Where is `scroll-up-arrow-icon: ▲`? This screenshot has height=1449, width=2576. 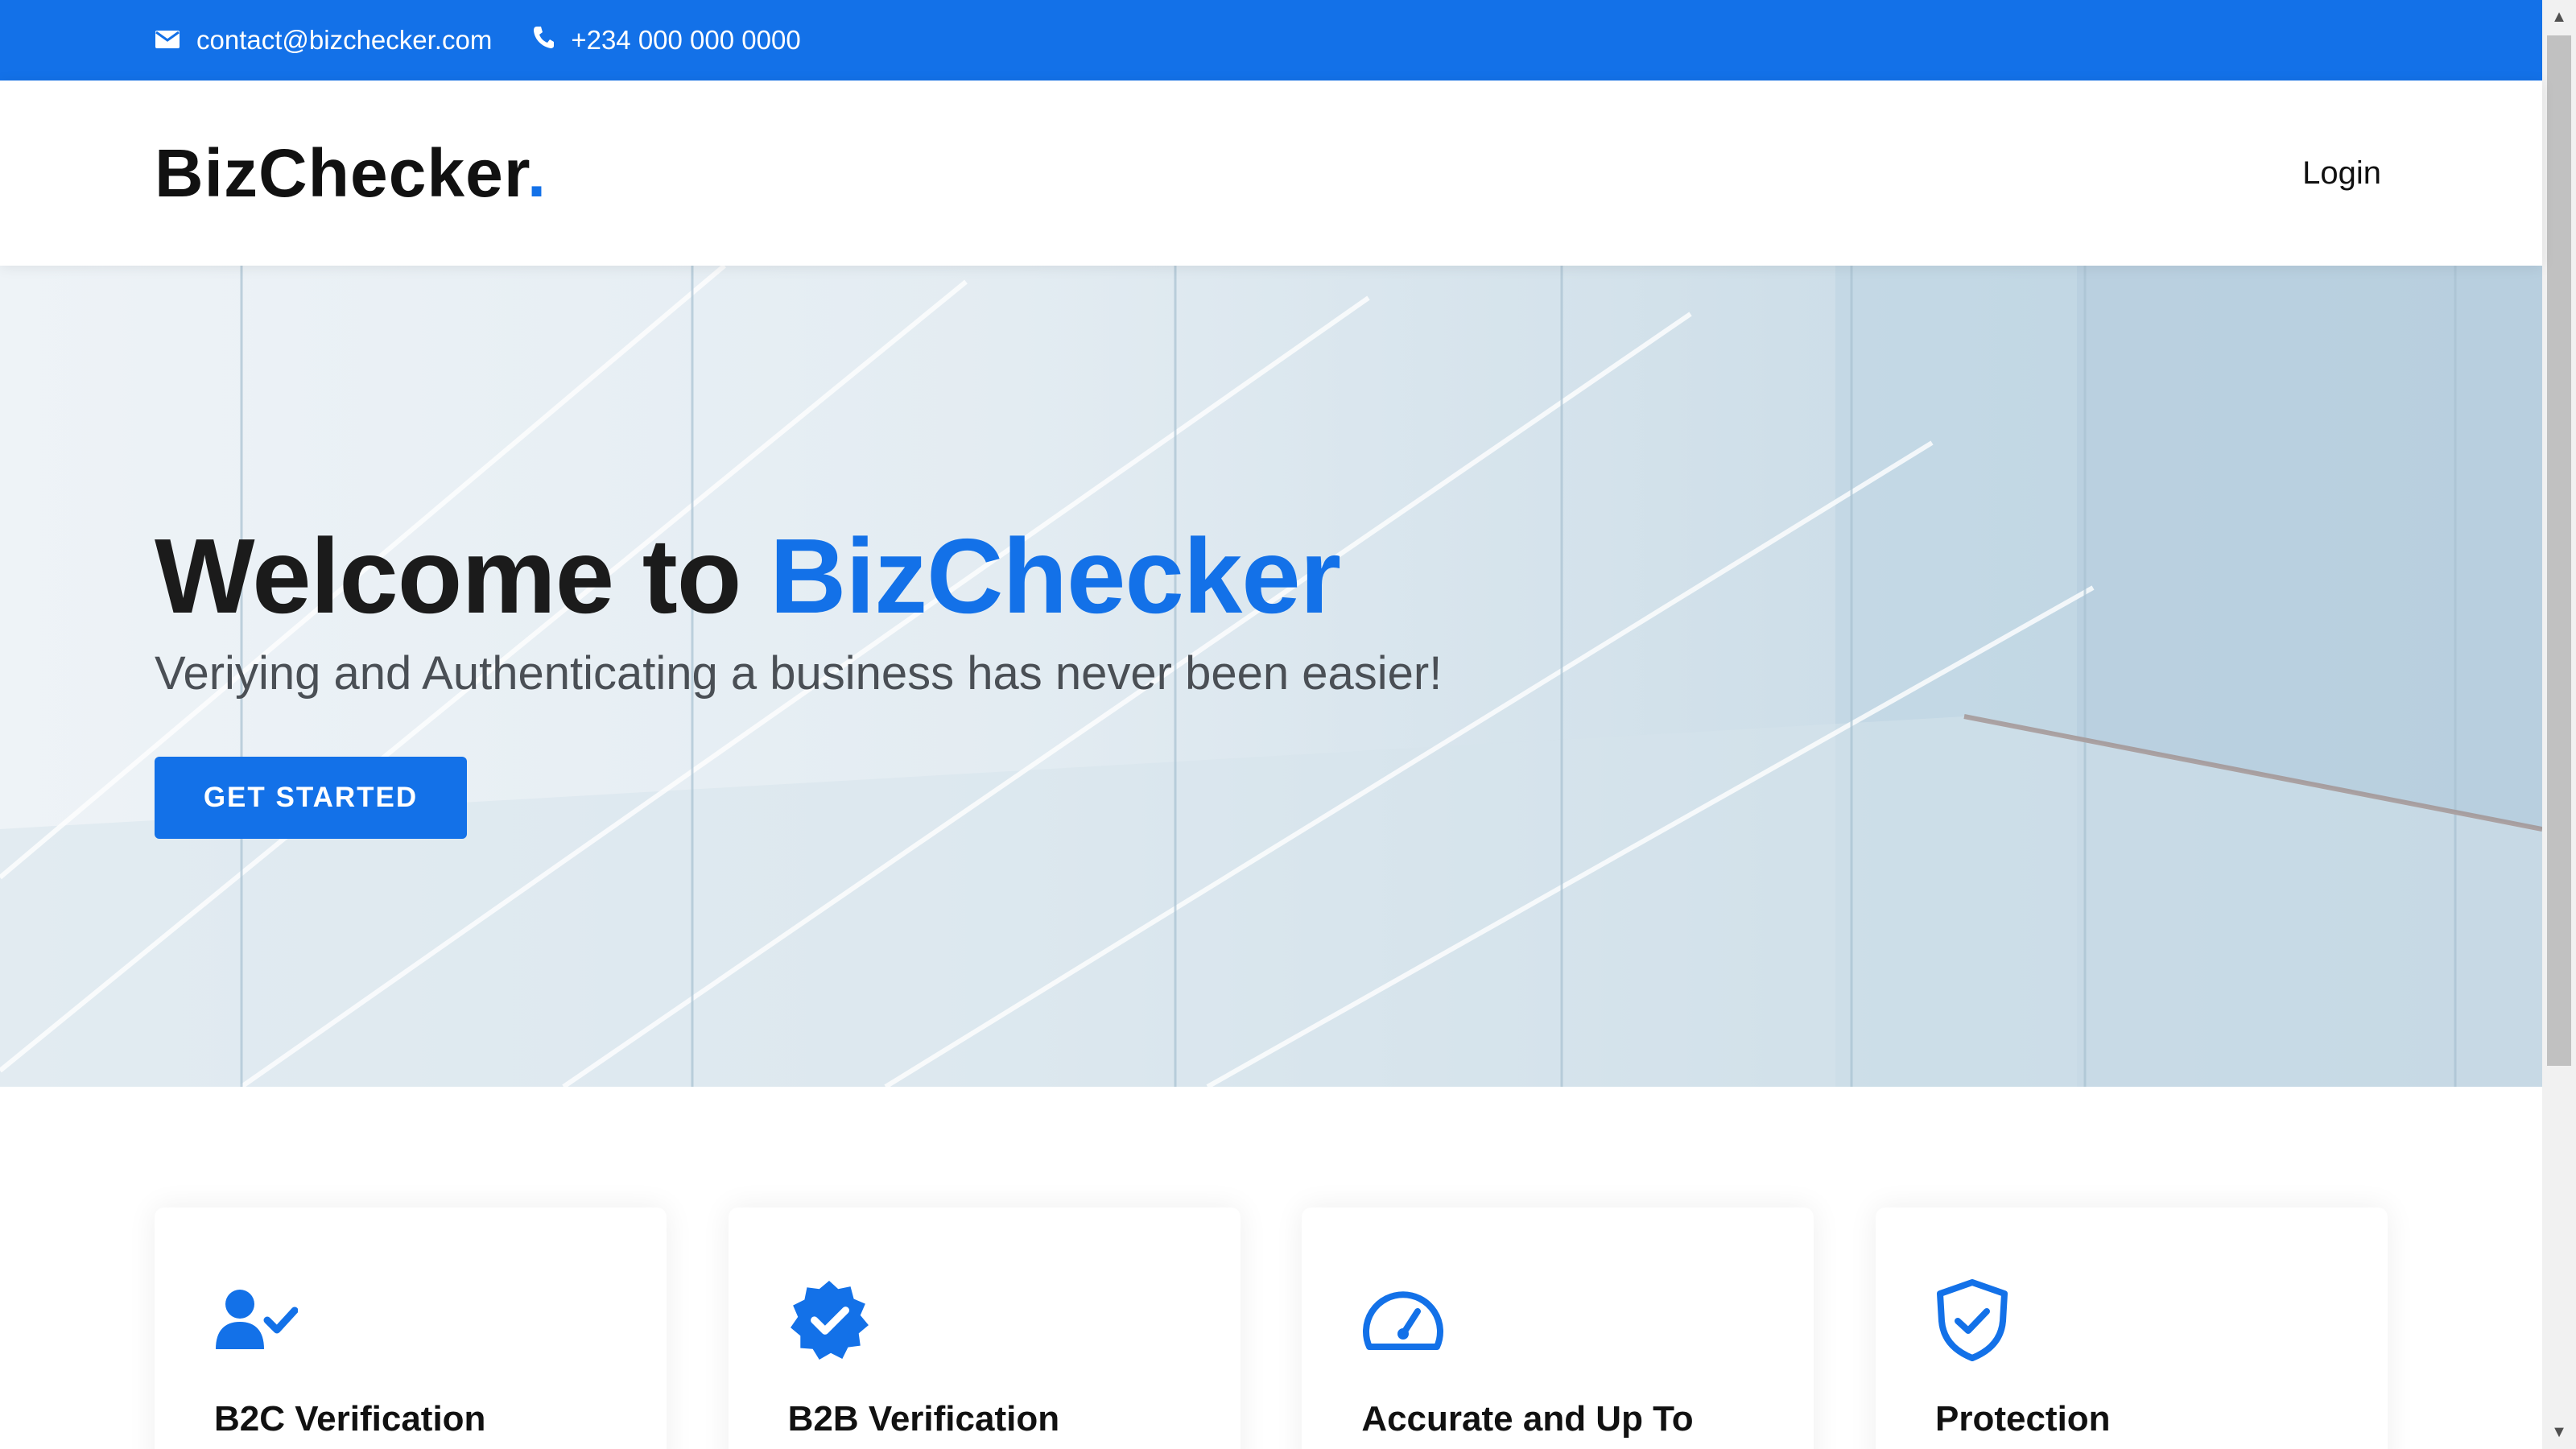 scroll-up-arrow-icon: ▲ is located at coordinates (2559, 17).